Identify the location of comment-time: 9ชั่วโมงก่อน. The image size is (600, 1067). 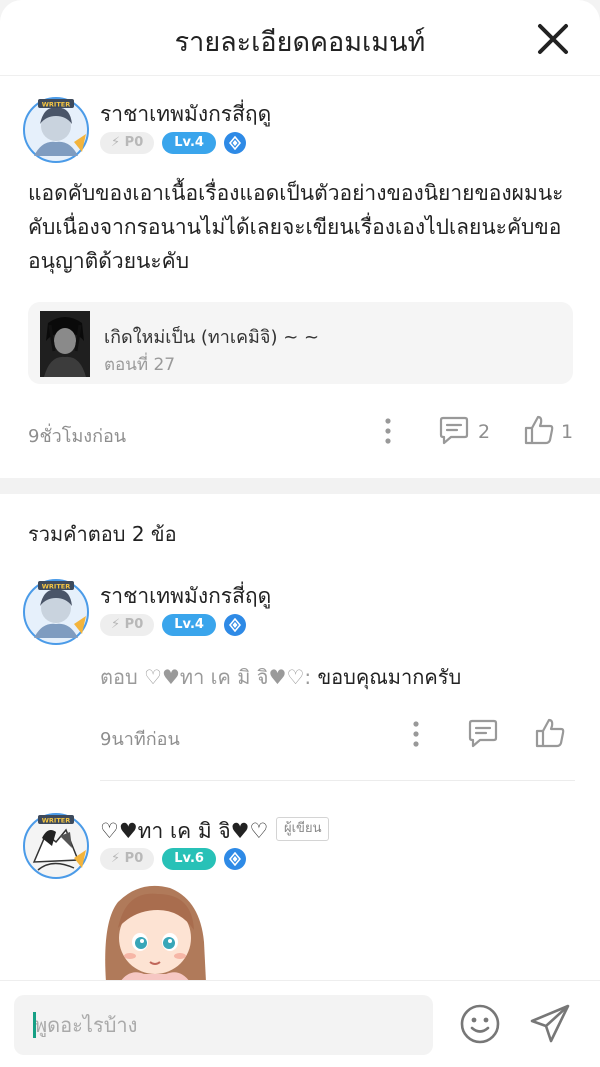
(77, 436).